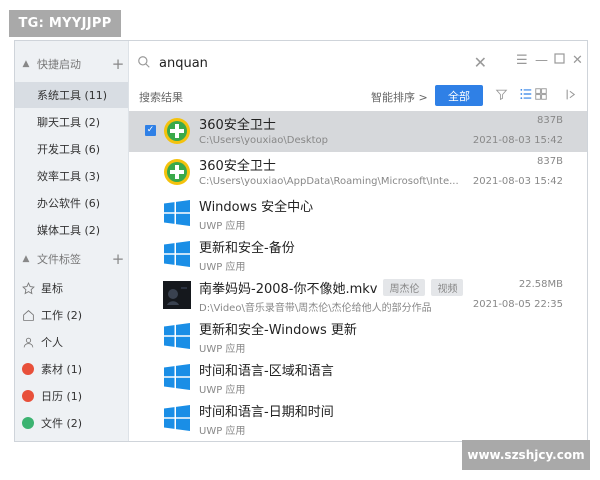  I want to click on sidebar-item-label: 系统工具 (11), so click(72, 95).